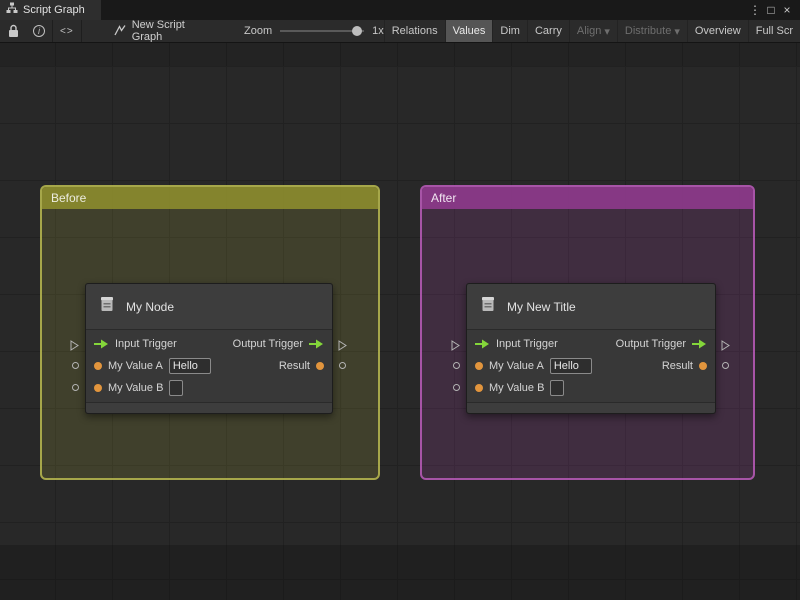 The height and width of the screenshot is (600, 800). I want to click on port-label: Output Trigger, so click(650, 344).